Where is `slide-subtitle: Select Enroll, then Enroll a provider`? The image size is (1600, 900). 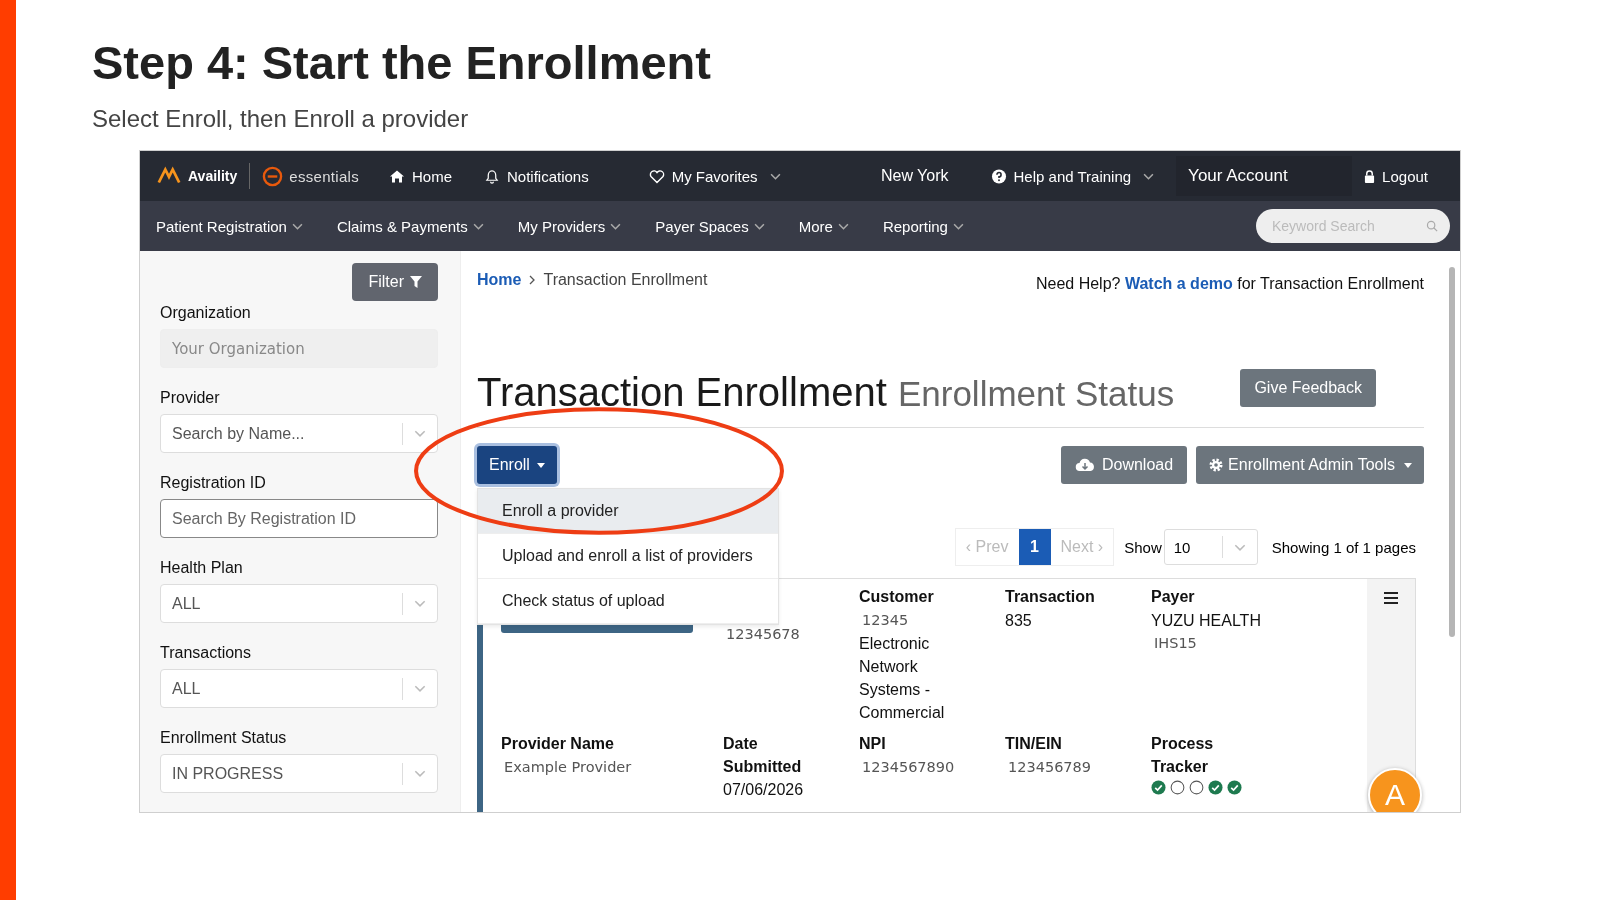 slide-subtitle: Select Enroll, then Enroll a provider is located at coordinates (281, 119).